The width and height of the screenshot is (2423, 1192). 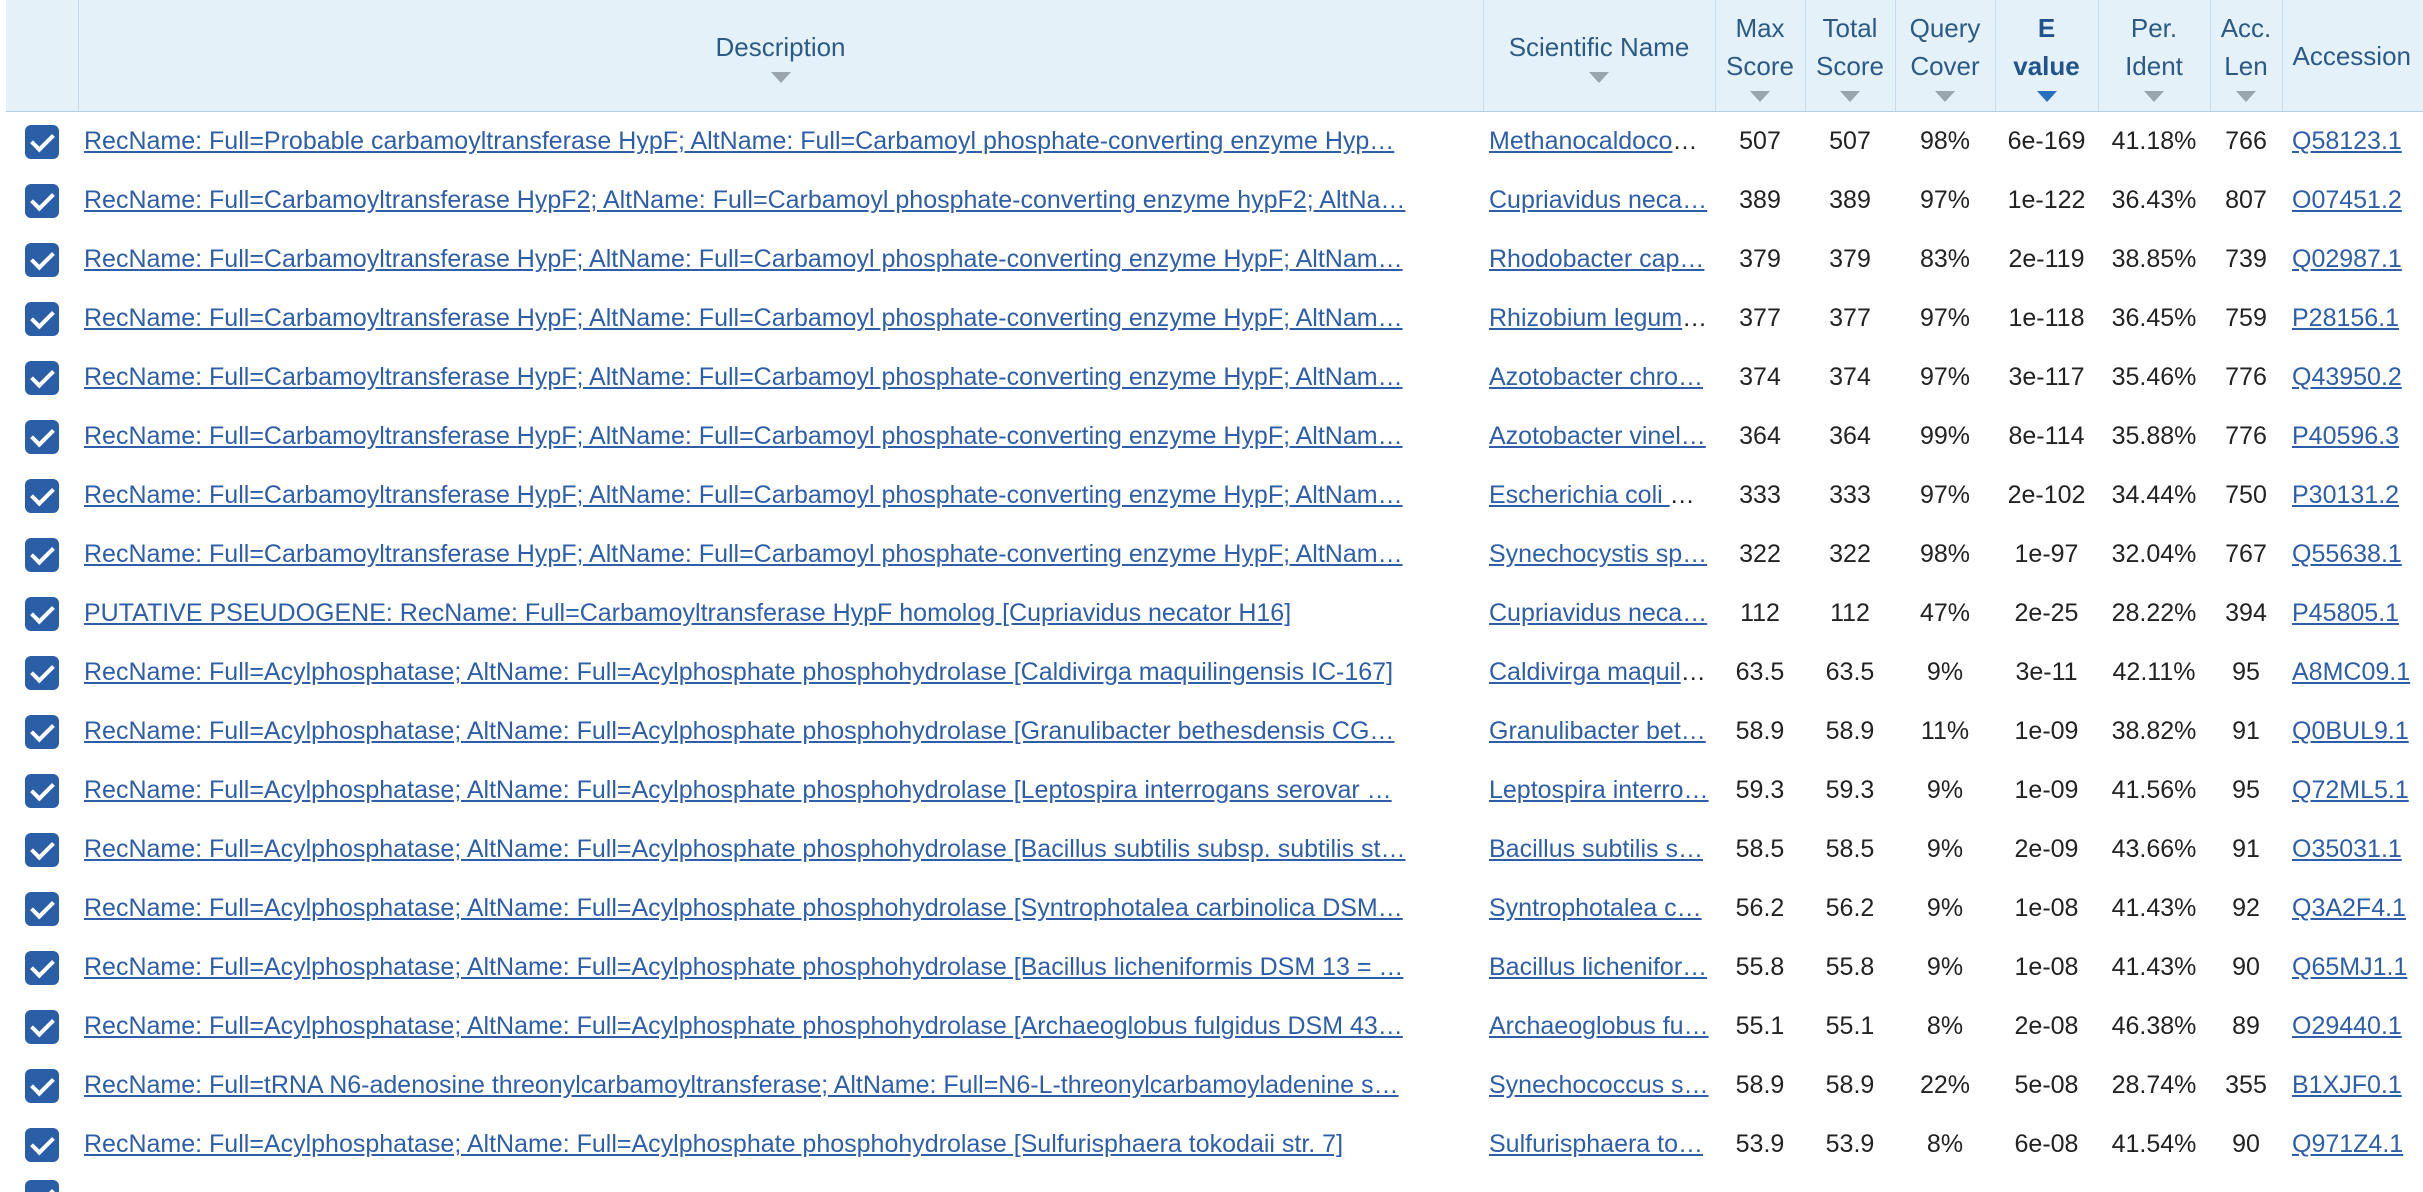 What do you see at coordinates (1760, 56) in the screenshot?
I see `column-header-max-score: Max Score` at bounding box center [1760, 56].